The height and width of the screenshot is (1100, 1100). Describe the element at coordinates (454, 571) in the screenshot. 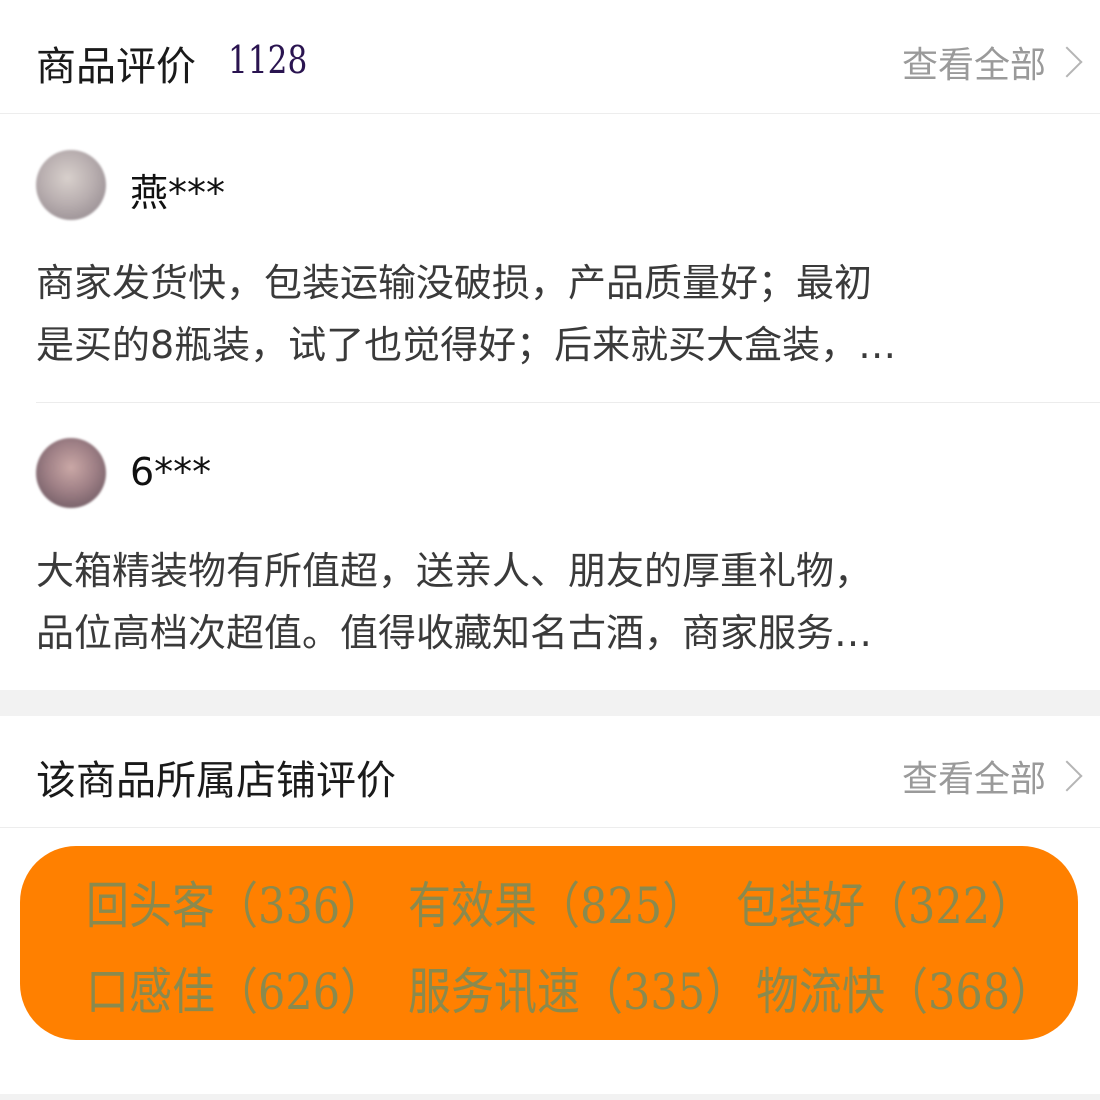

I see `review-text-line: 大箱精装物有所值超，送亲人、朋友的厚重礼物，` at that location.